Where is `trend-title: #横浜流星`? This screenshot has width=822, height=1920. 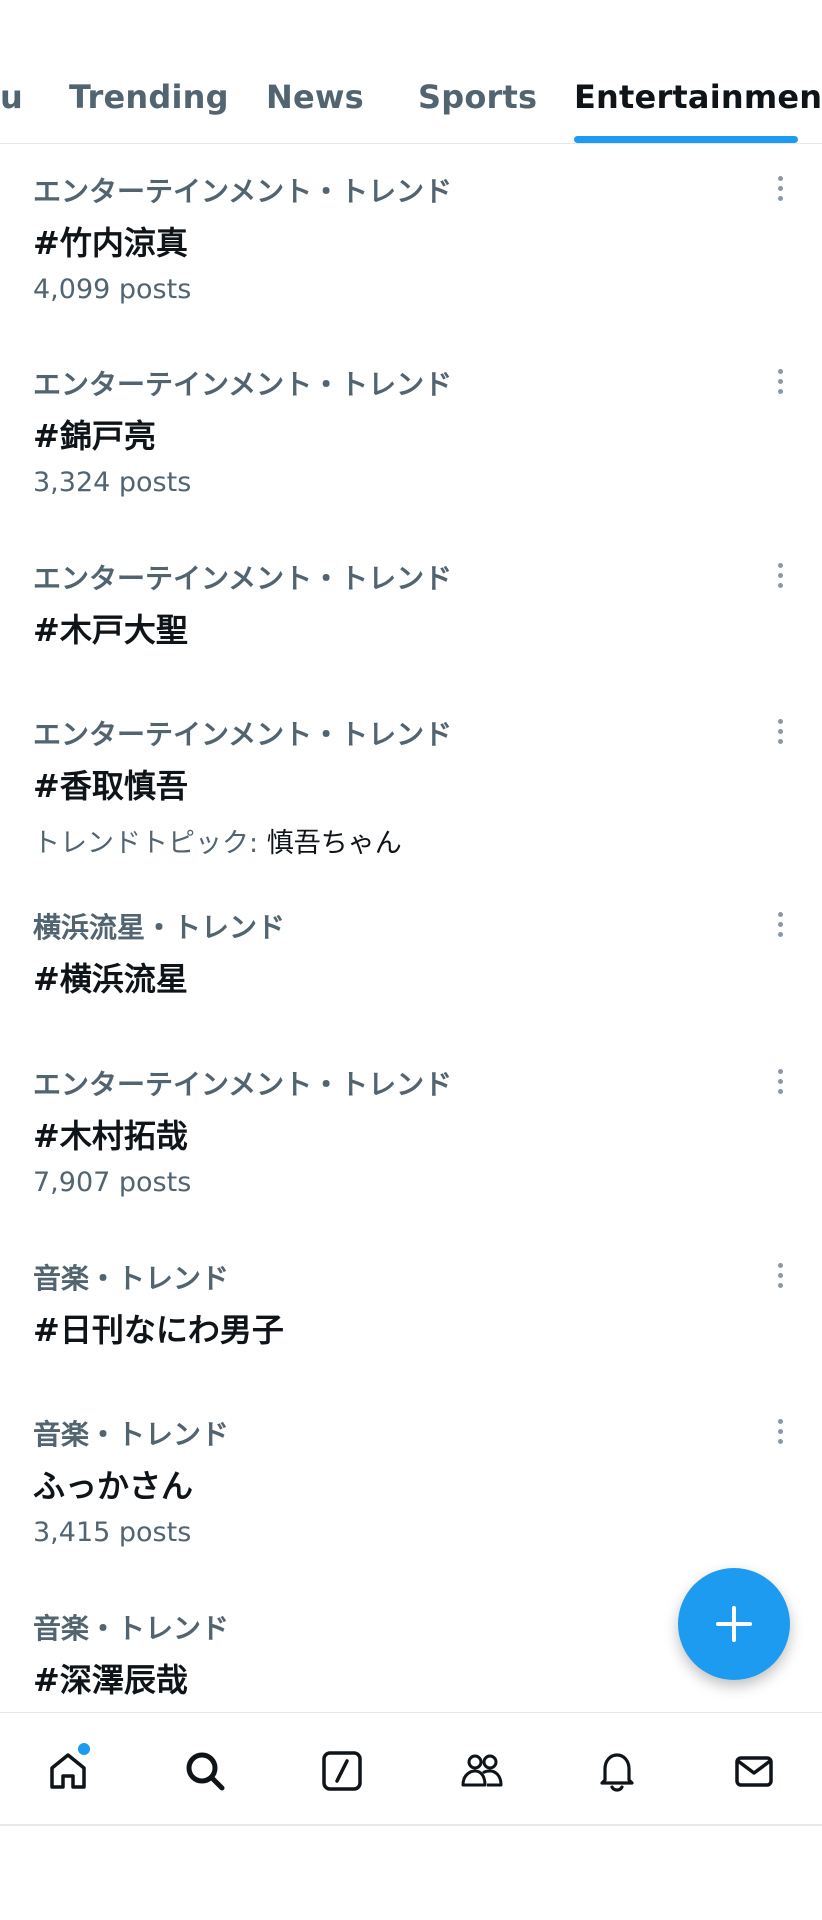
trend-title: #横浜流星 is located at coordinates (110, 979).